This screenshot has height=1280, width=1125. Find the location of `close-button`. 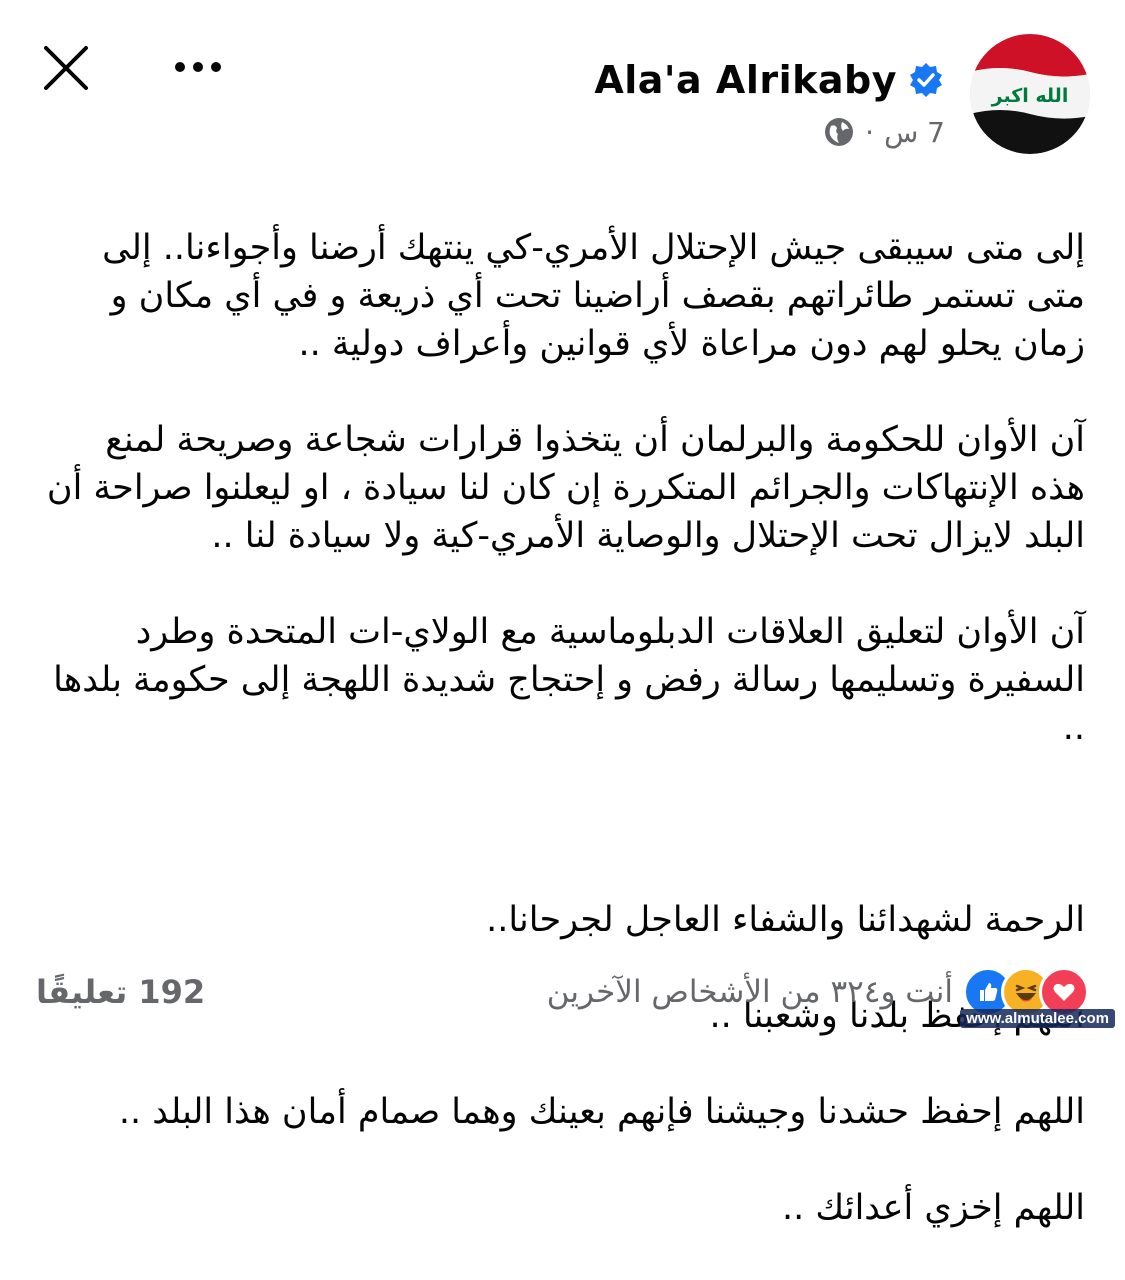

close-button is located at coordinates (66, 68).